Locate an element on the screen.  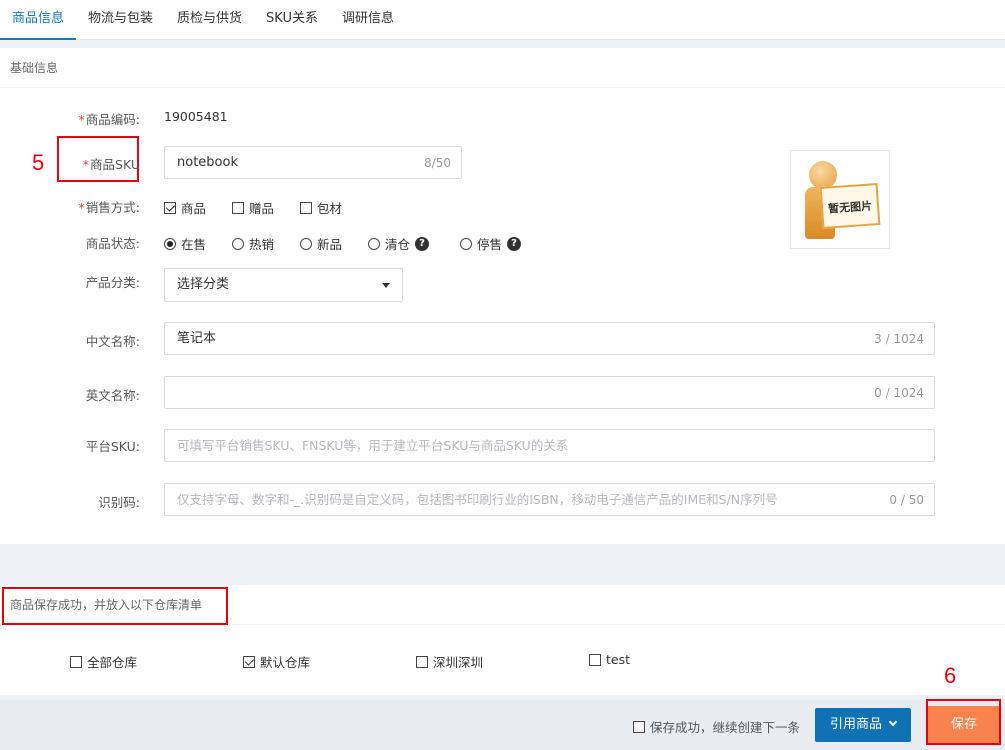
platform-sku-input: 可填写平台销售SKU、FNSKU等，用于建立平台SKU与商品SKU的关系 is located at coordinates (549, 445).